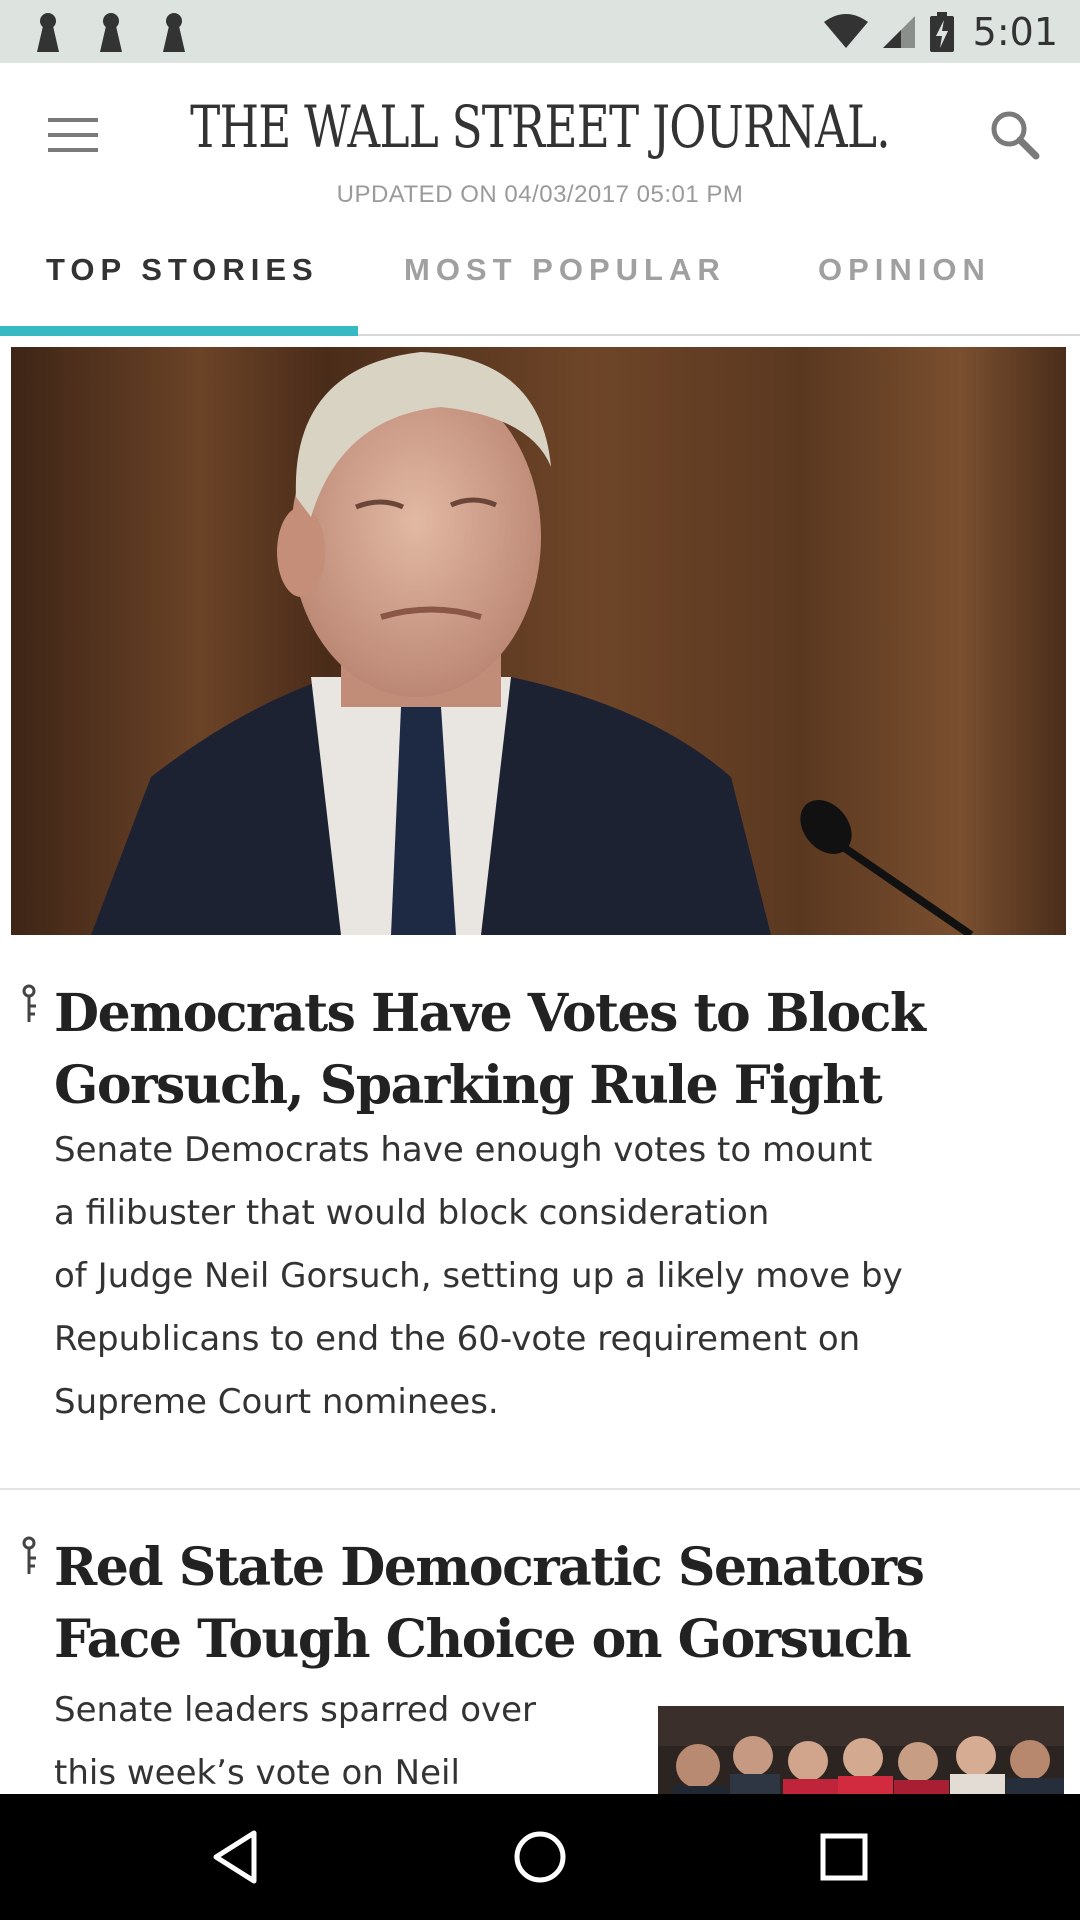 This screenshot has width=1080, height=1920. Describe the element at coordinates (1015, 31) in the screenshot. I see `clock: 5:01` at that location.